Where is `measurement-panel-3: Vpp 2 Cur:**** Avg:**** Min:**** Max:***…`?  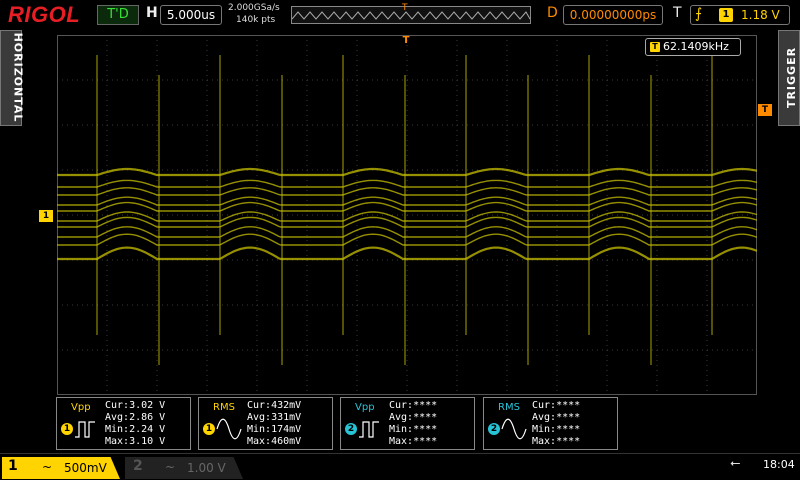 measurement-panel-3: Vpp 2 Cur:**** Avg:**** Min:**** Max:***… is located at coordinates (407, 423).